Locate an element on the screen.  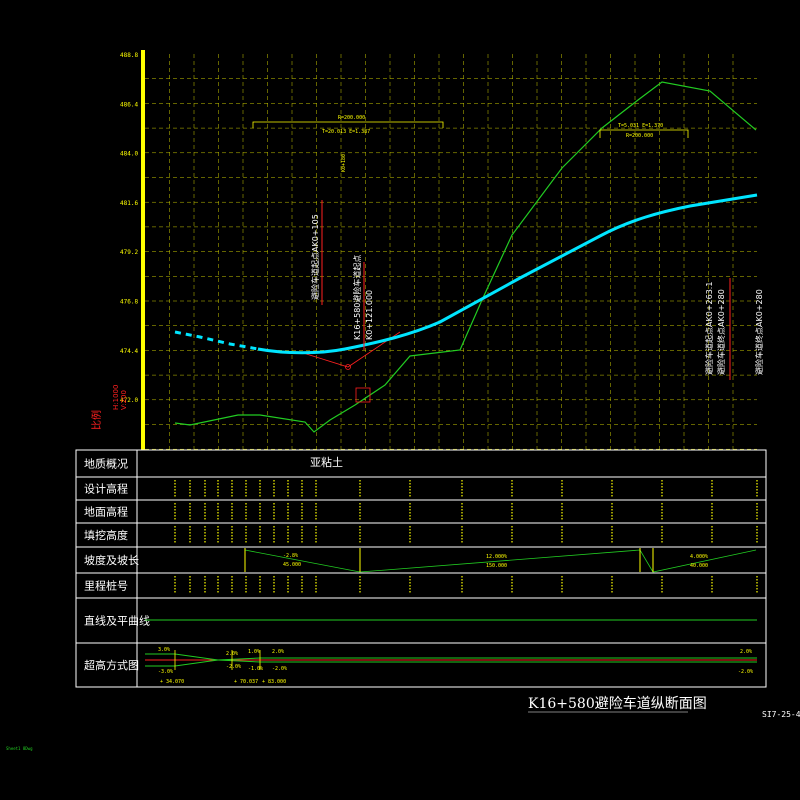
svg-text: T=5.031 E=1.370 is located at coordinates (640, 126).